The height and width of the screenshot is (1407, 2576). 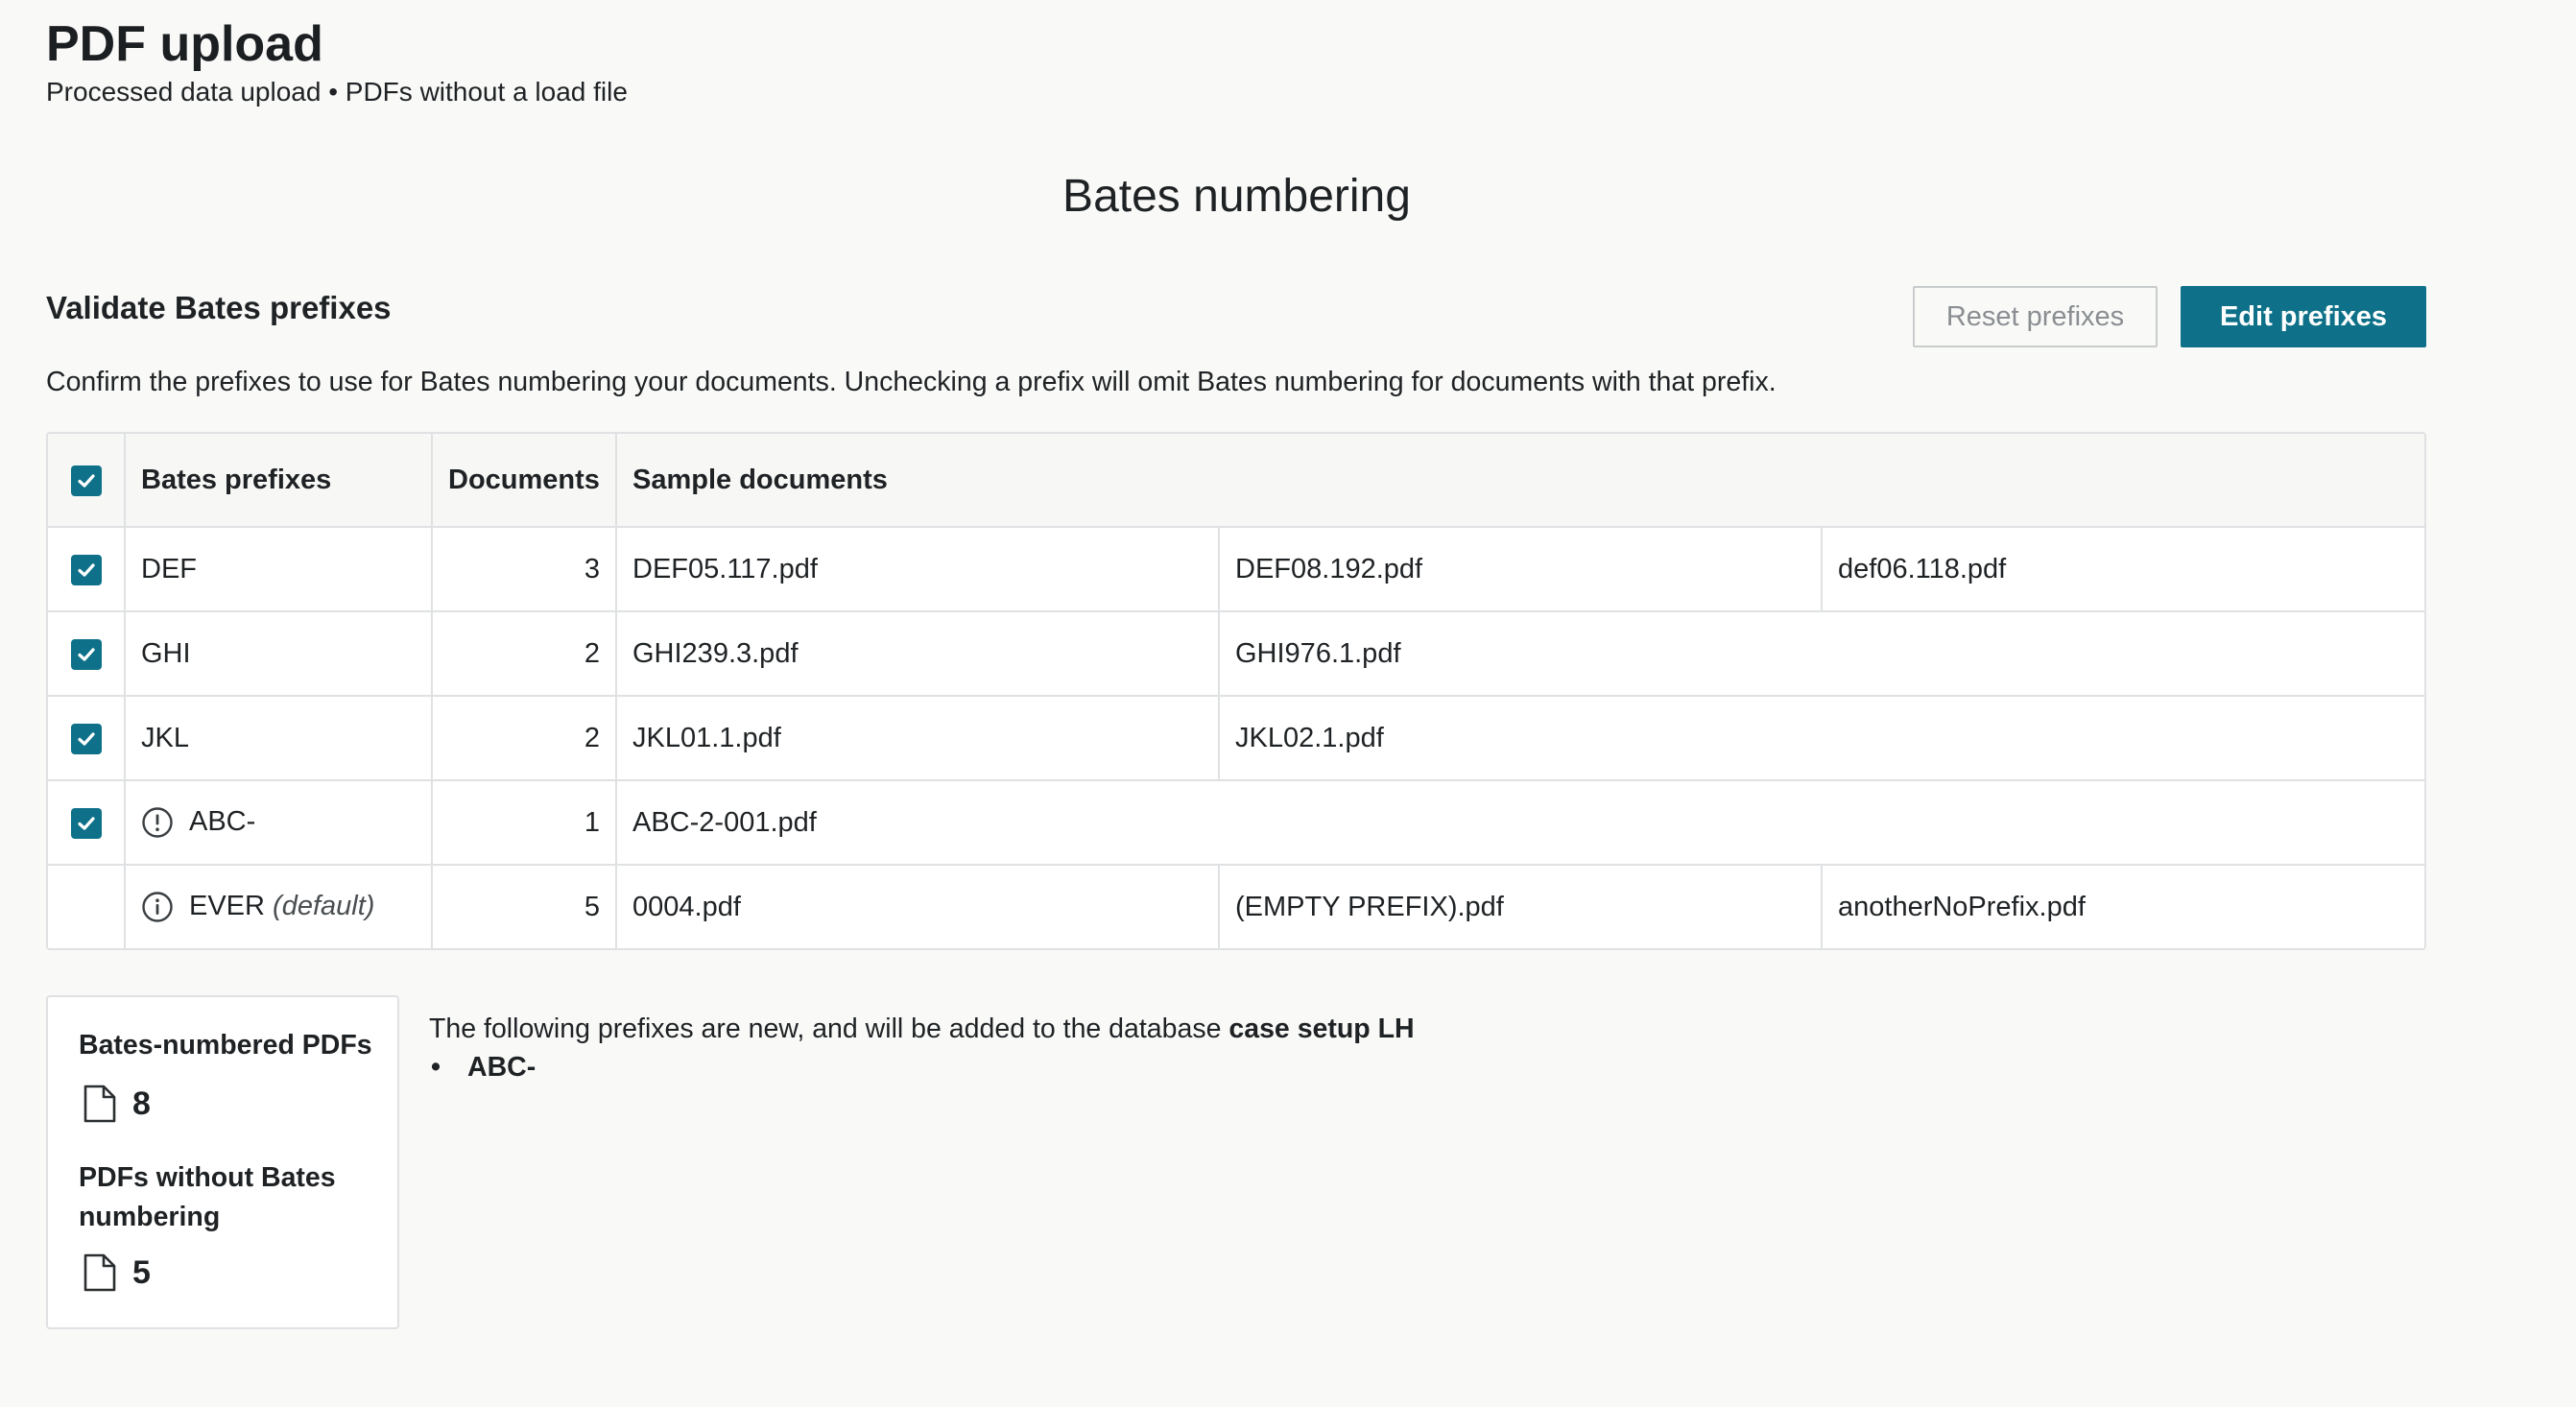 What do you see at coordinates (2303, 316) in the screenshot?
I see `edit-prefixes-button: Edit prefixes` at bounding box center [2303, 316].